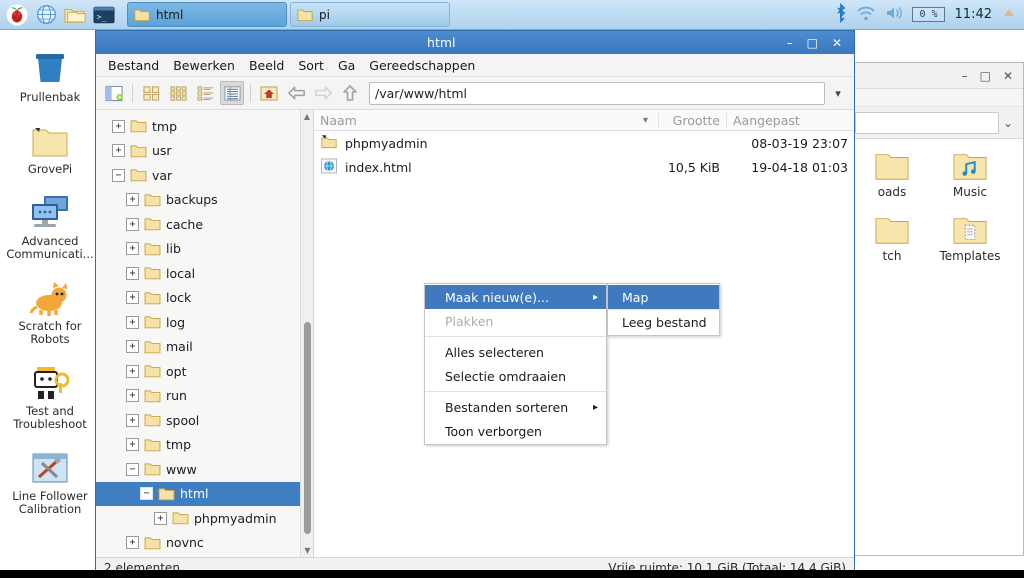 The height and width of the screenshot is (578, 1024). I want to click on tree-item-phpmyadmin: + phpmyadmin, so click(204, 518).